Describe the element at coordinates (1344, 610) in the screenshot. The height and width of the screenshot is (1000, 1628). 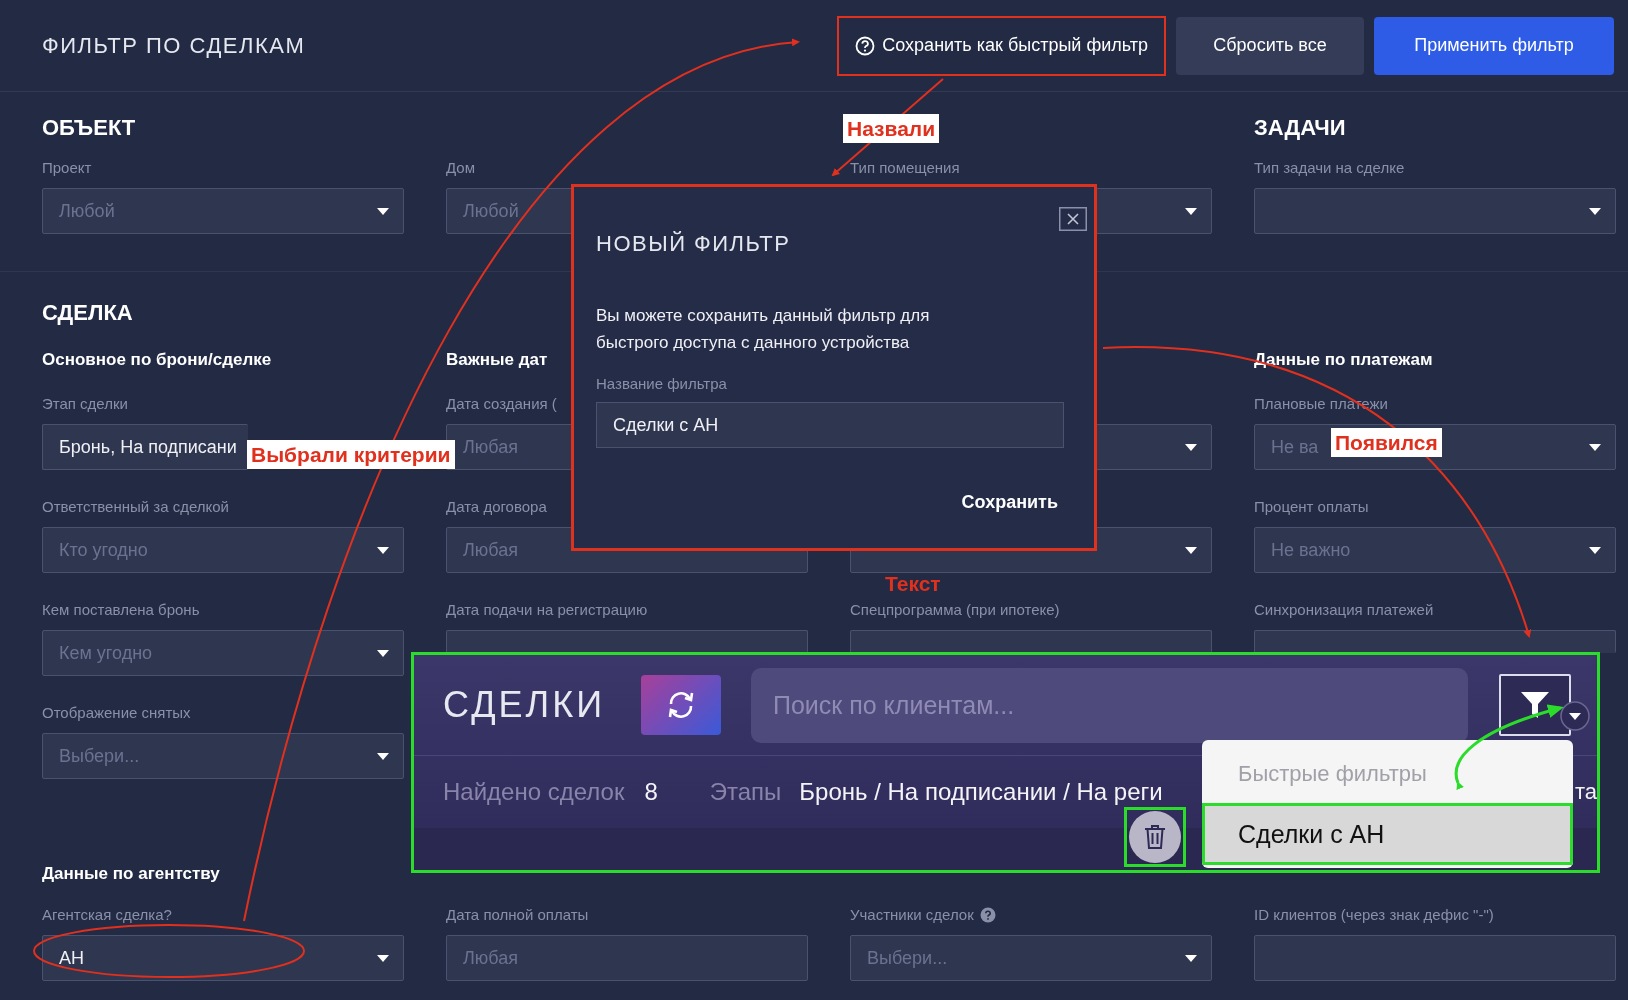
I see `field-label: Синхронизация платежей` at that location.